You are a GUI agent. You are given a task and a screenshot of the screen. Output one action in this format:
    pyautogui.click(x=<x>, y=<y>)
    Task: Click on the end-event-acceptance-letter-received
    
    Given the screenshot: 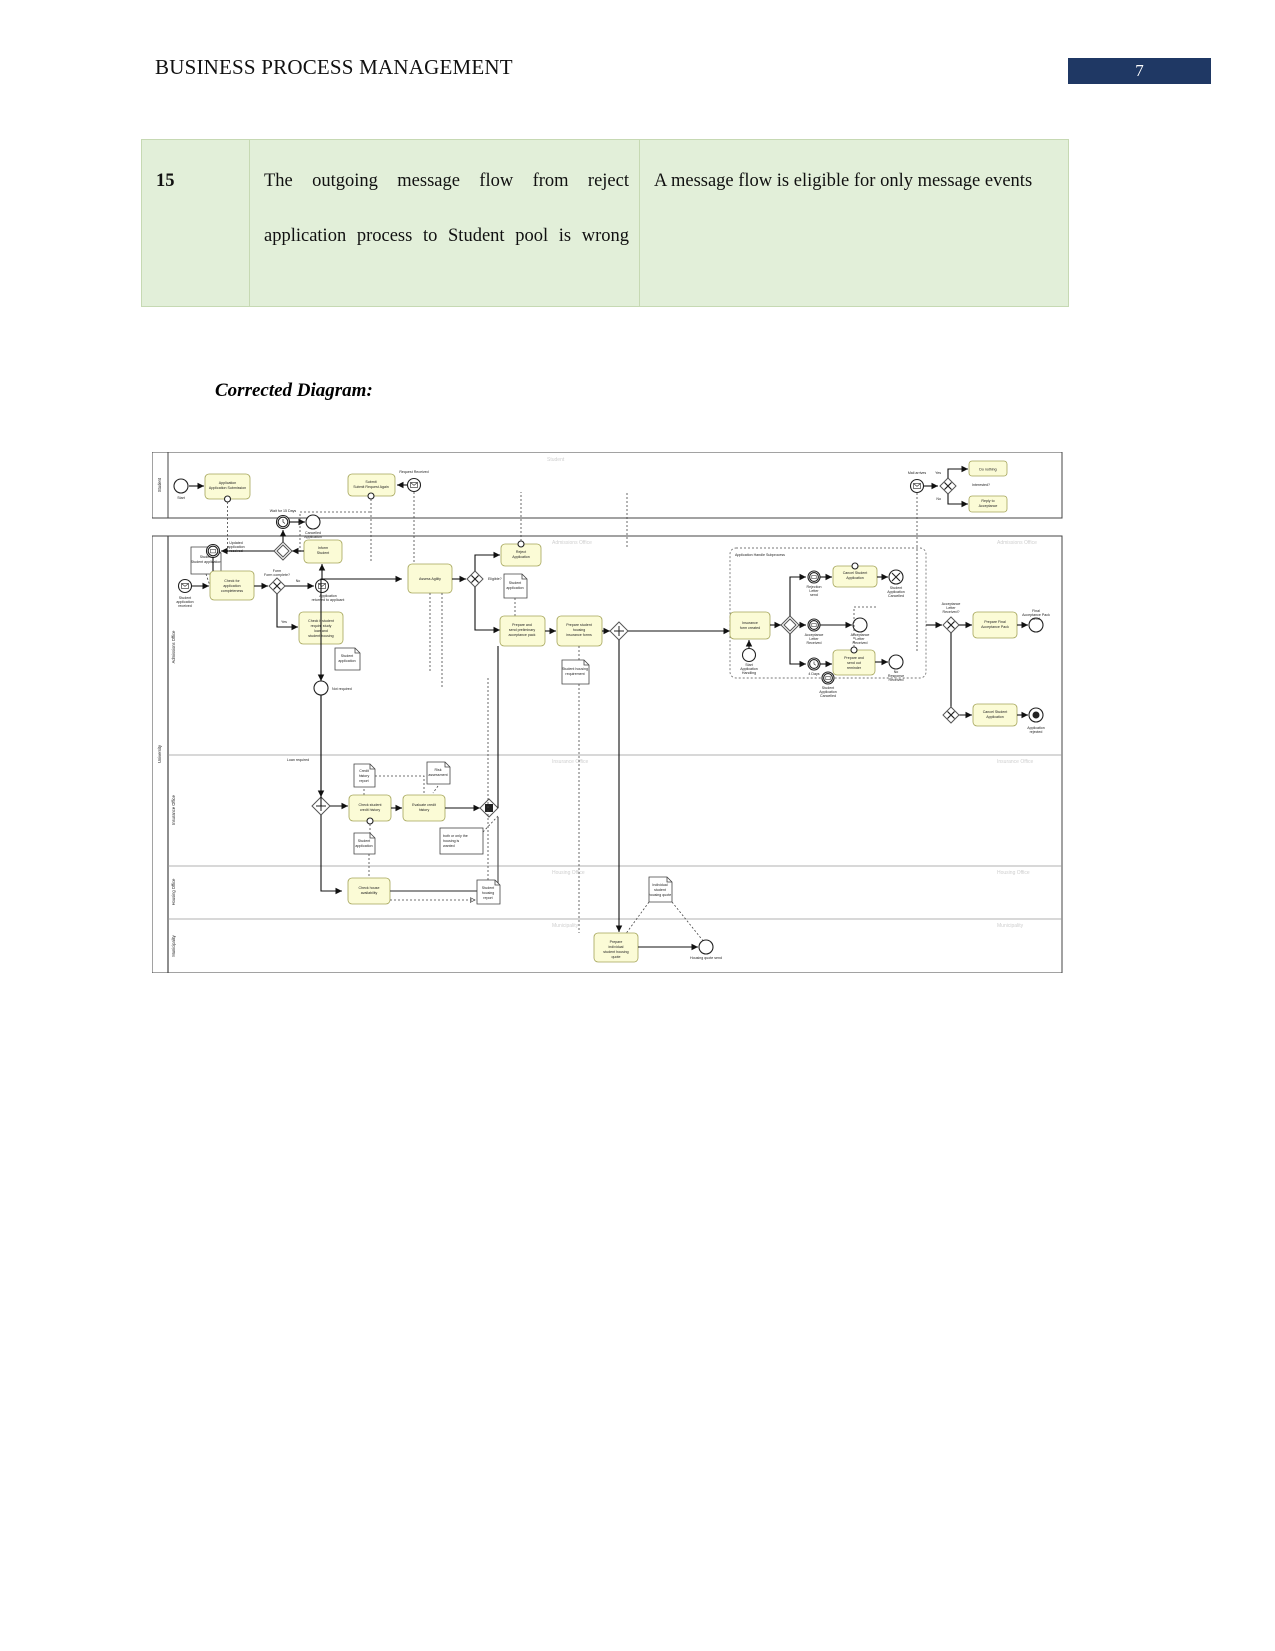 What is the action you would take?
    pyautogui.click(x=860, y=625)
    